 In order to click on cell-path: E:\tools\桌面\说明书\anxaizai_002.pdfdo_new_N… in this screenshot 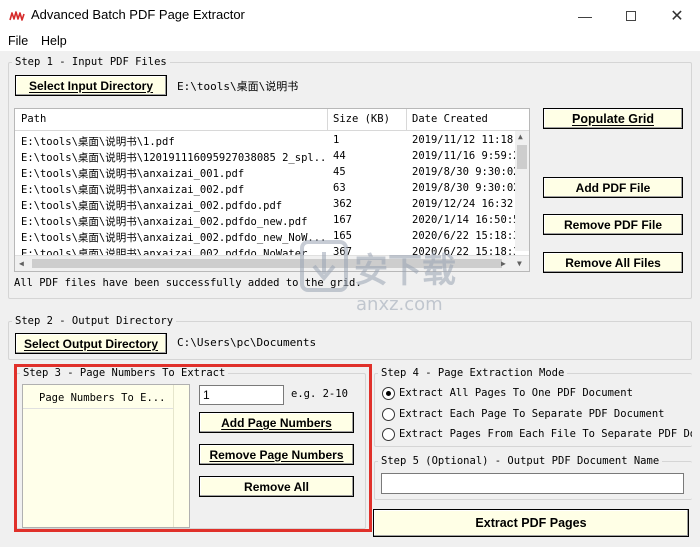, I will do `click(173, 238)`.